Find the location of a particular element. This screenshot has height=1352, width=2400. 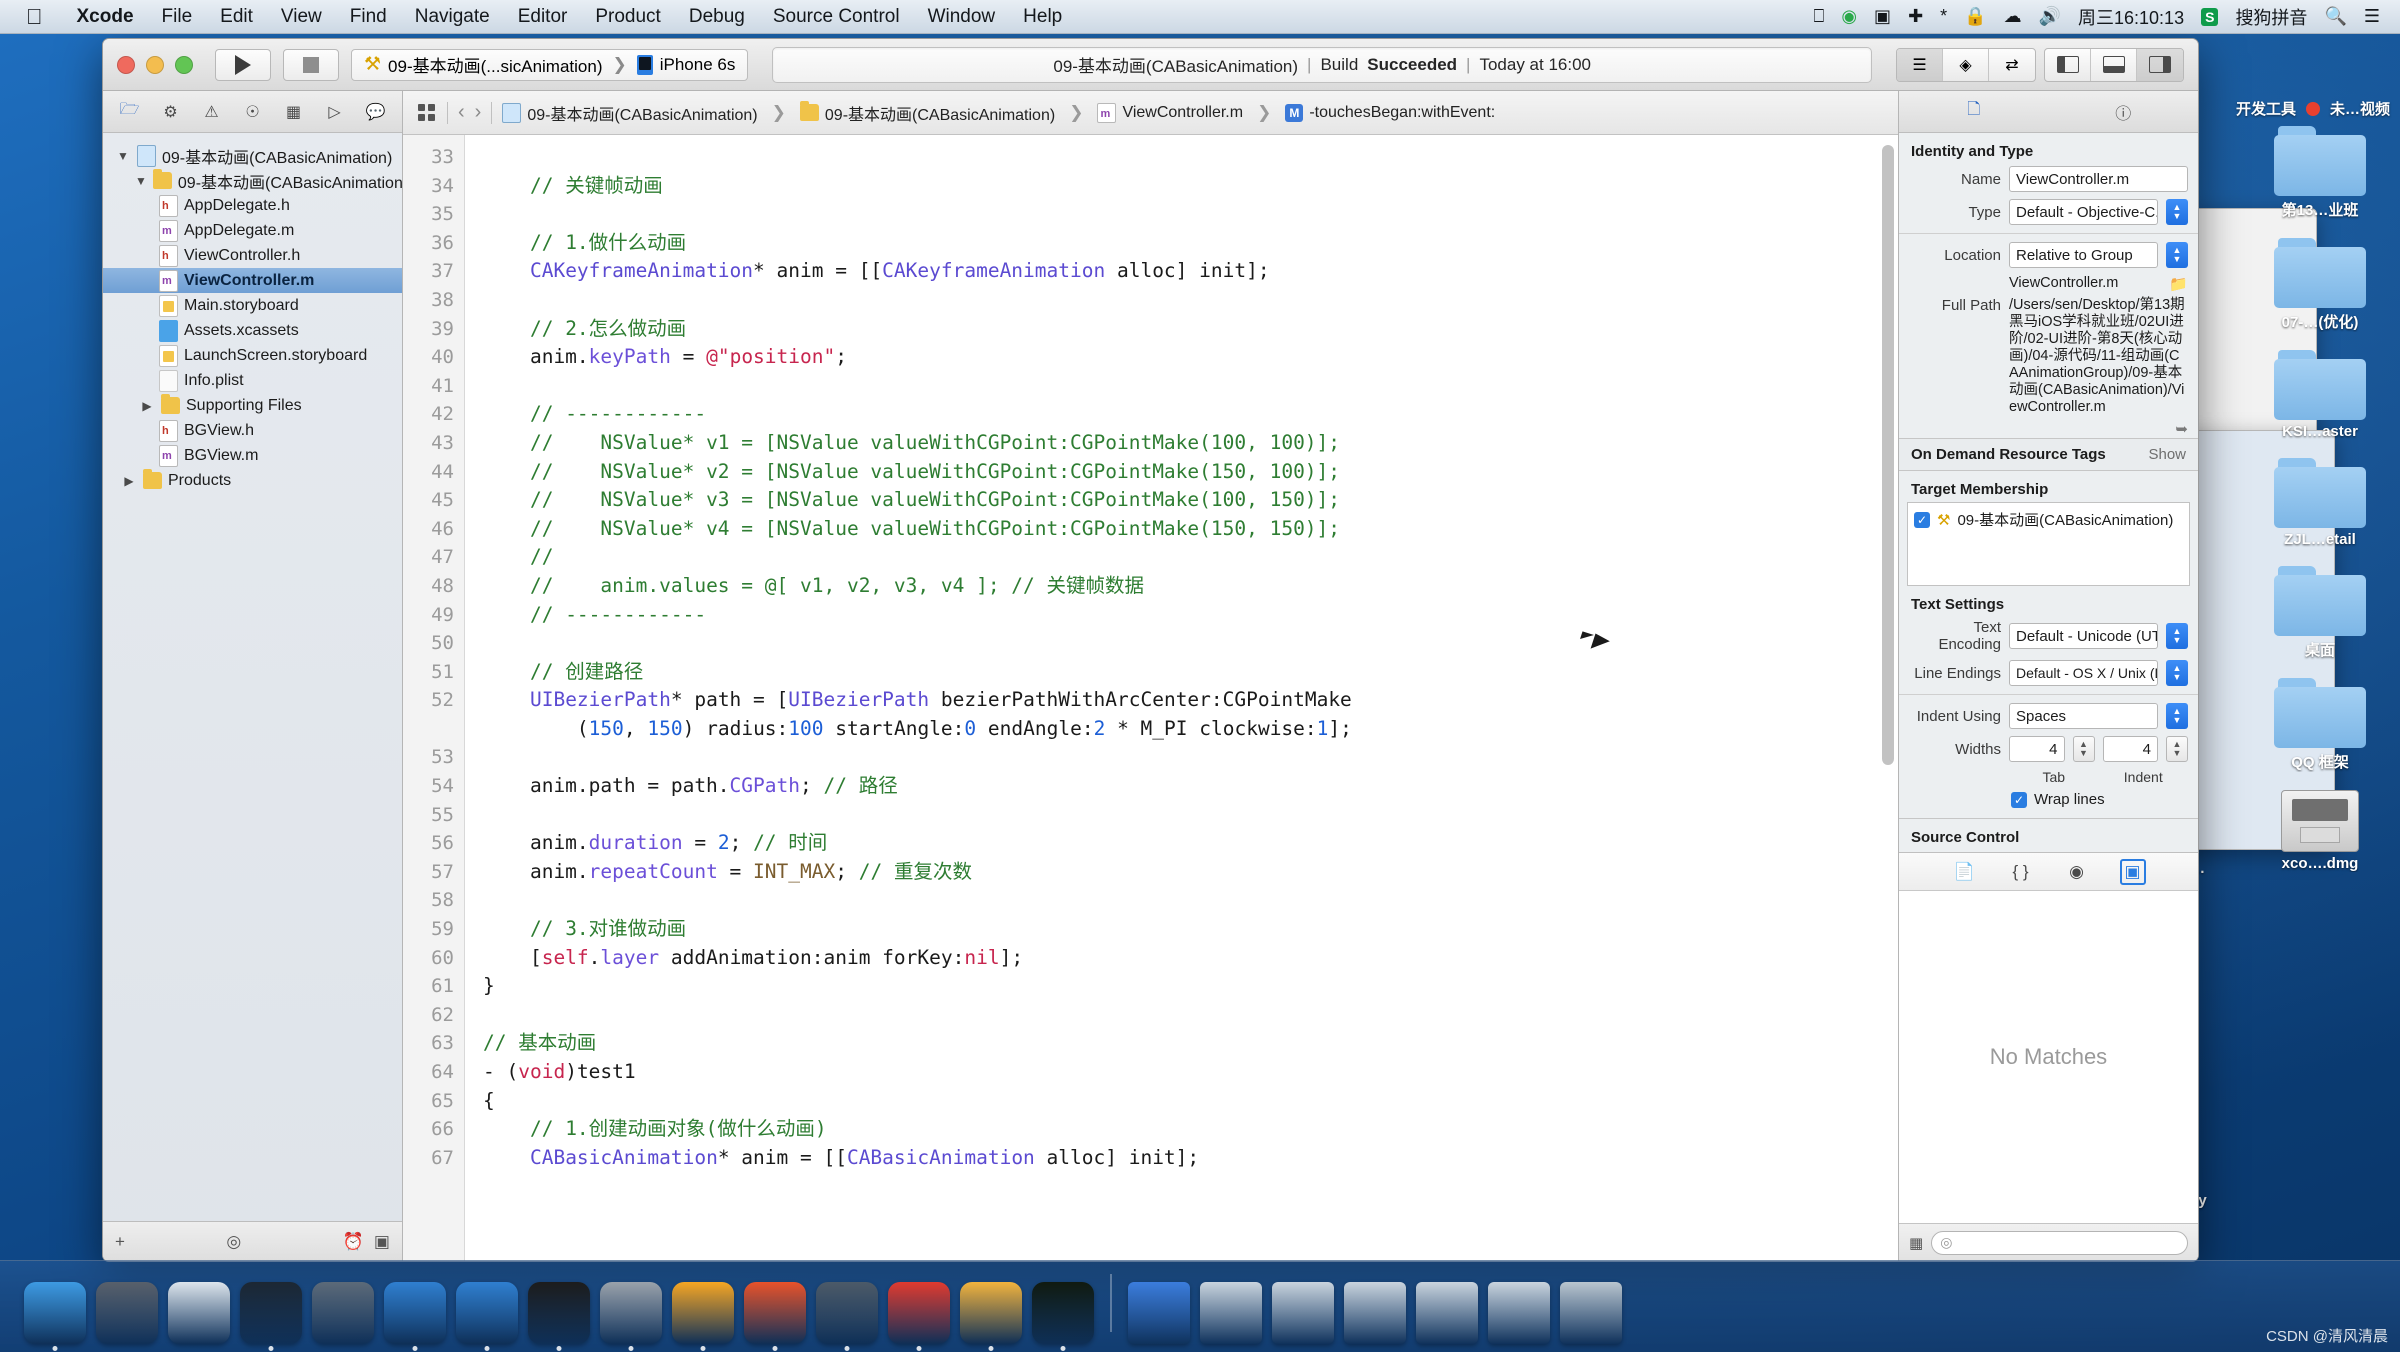

dock-item-terminal is located at coordinates (559, 1316).